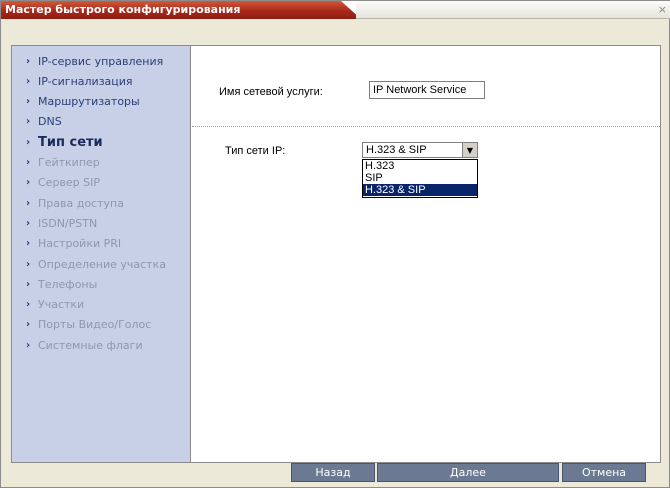  What do you see at coordinates (469, 150) in the screenshot?
I see `dropdown-arrow-icon: ▼` at bounding box center [469, 150].